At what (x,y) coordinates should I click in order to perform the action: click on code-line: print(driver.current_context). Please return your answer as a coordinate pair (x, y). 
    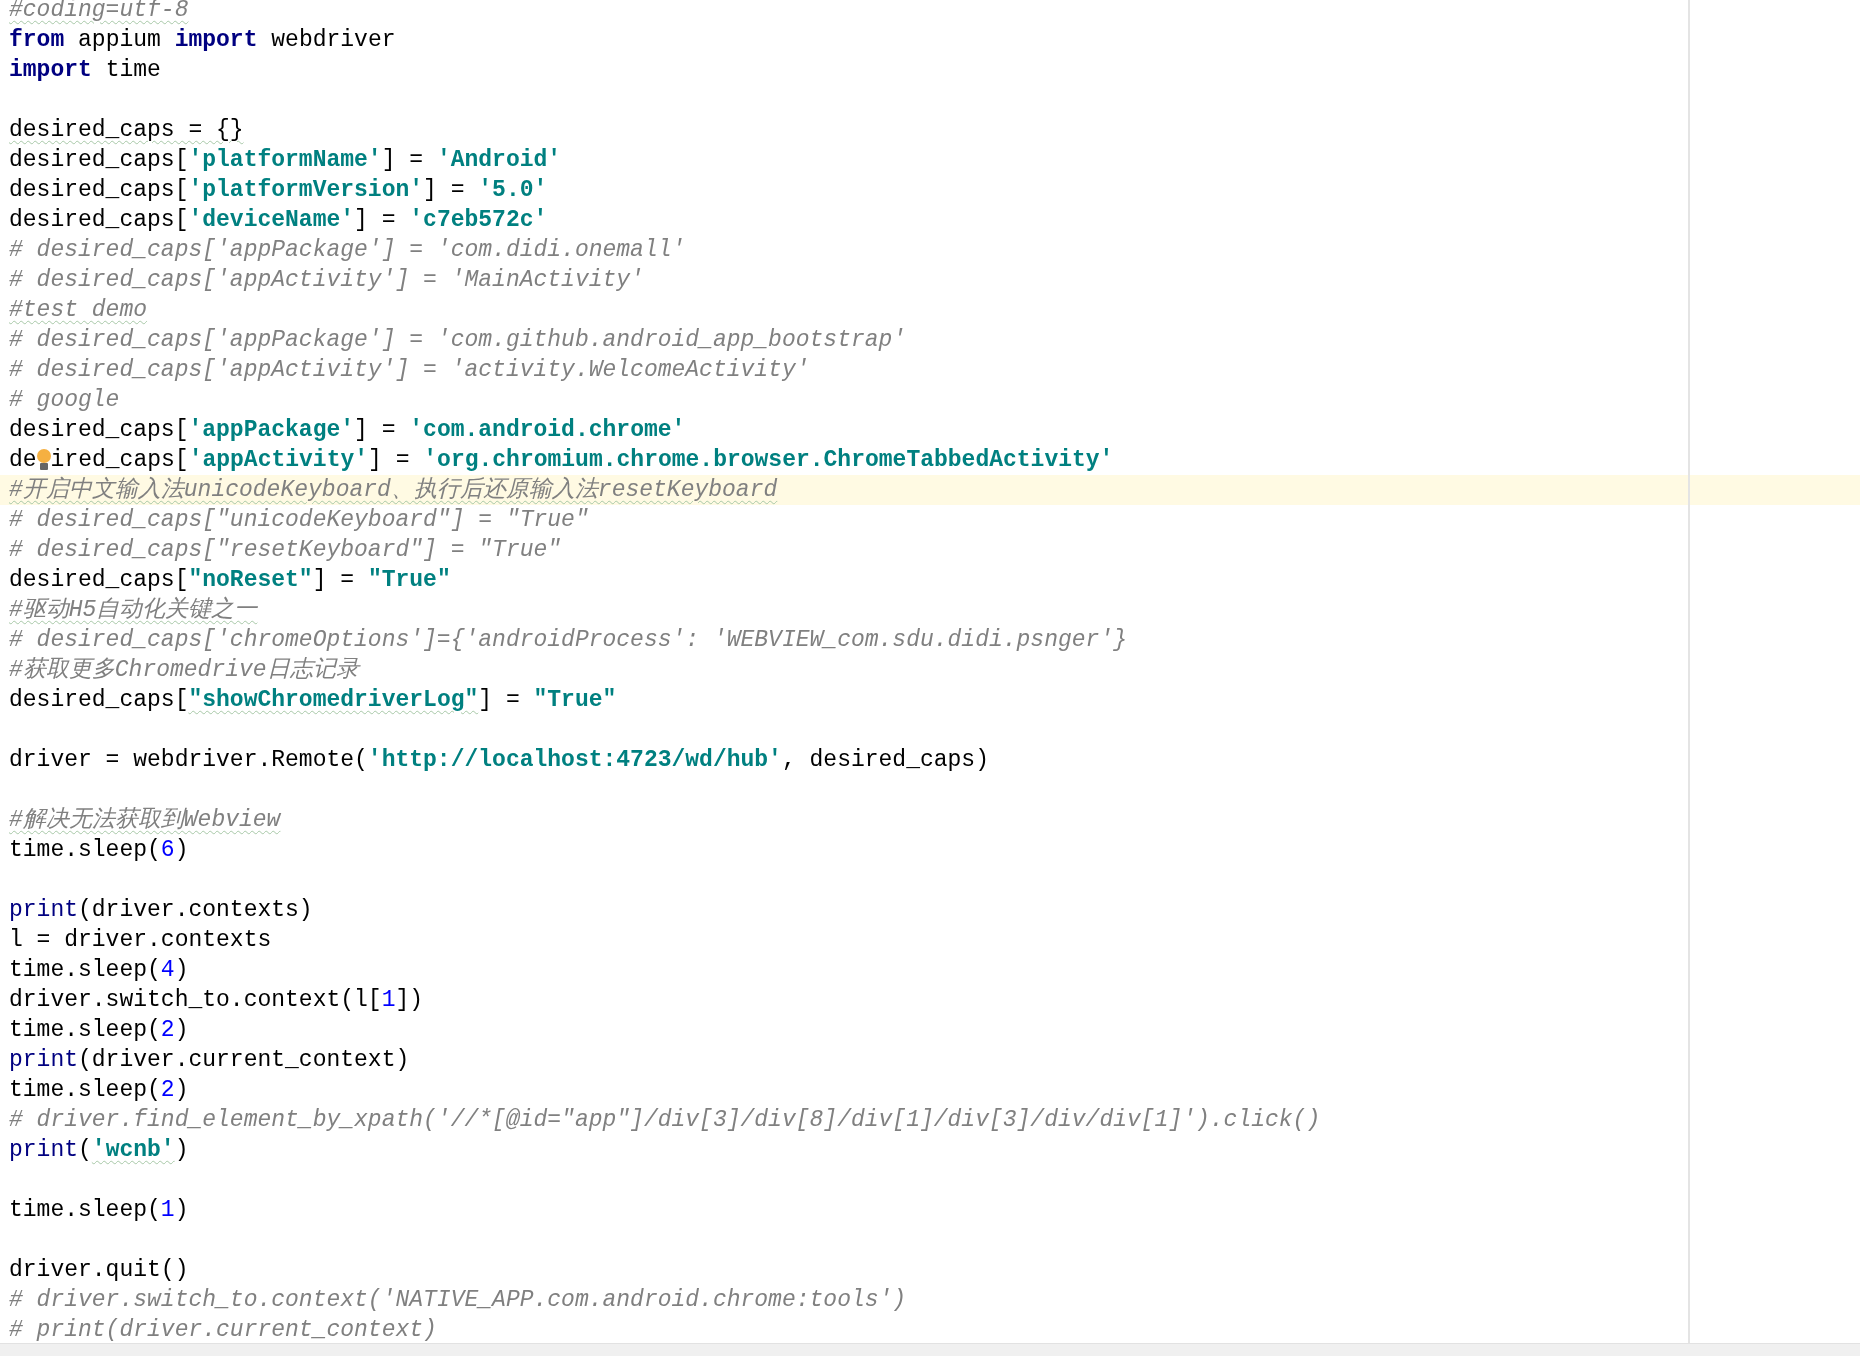
    Looking at the image, I should click on (209, 1060).